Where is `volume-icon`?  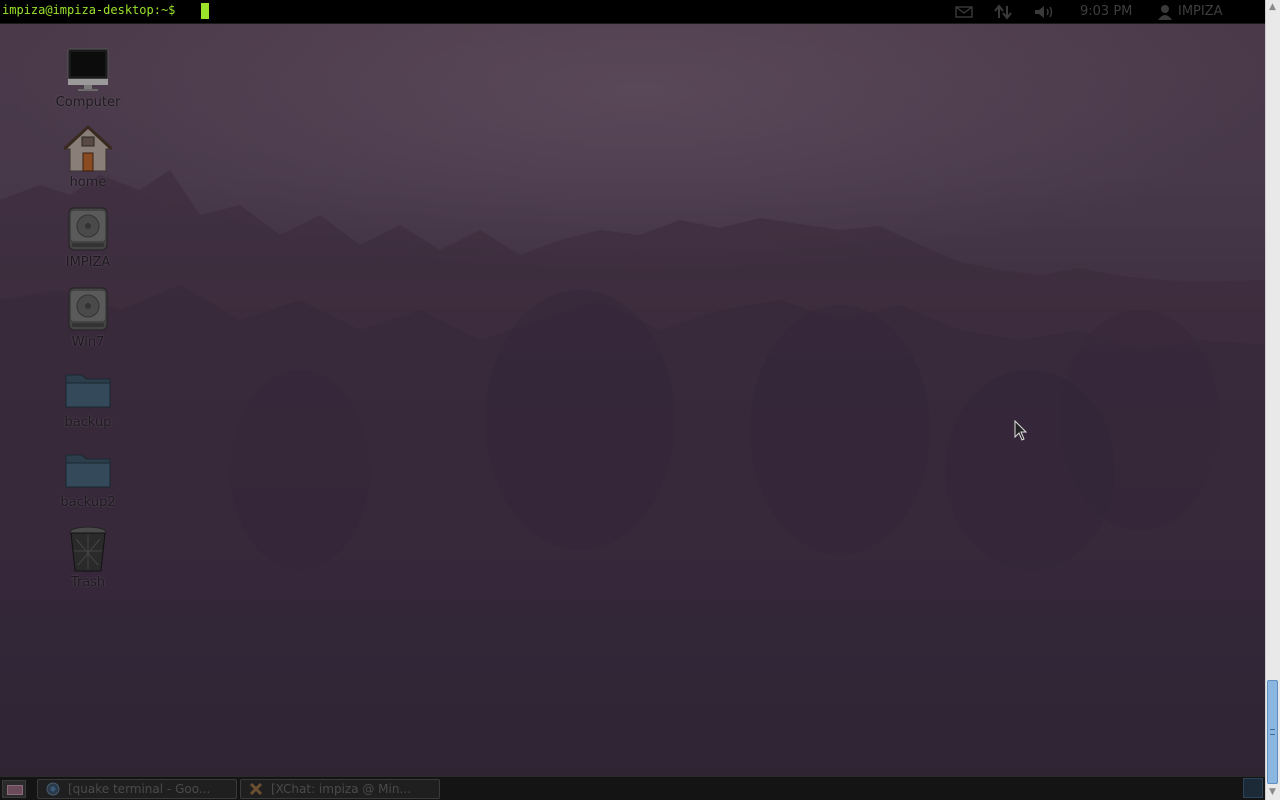
volume-icon is located at coordinates (1044, 12).